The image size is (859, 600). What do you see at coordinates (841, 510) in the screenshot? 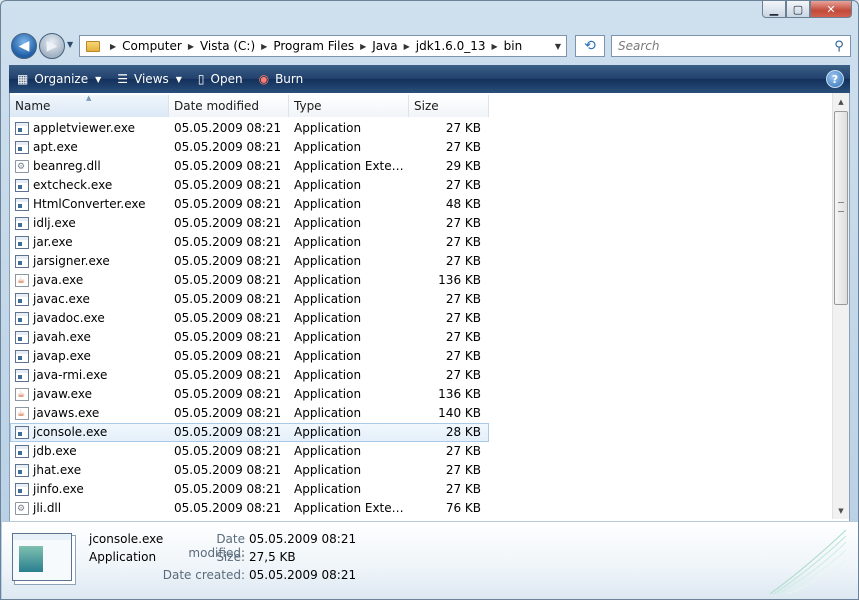
I see `scroll-down-button: ▼` at bounding box center [841, 510].